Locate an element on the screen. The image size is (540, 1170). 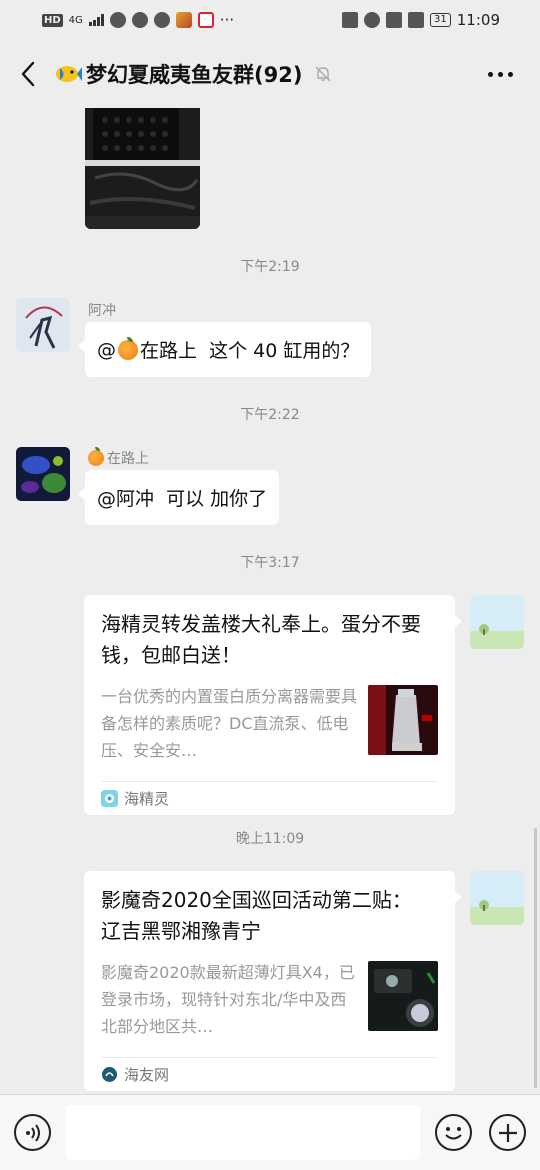
qq-icon is located at coordinates (139, 20).